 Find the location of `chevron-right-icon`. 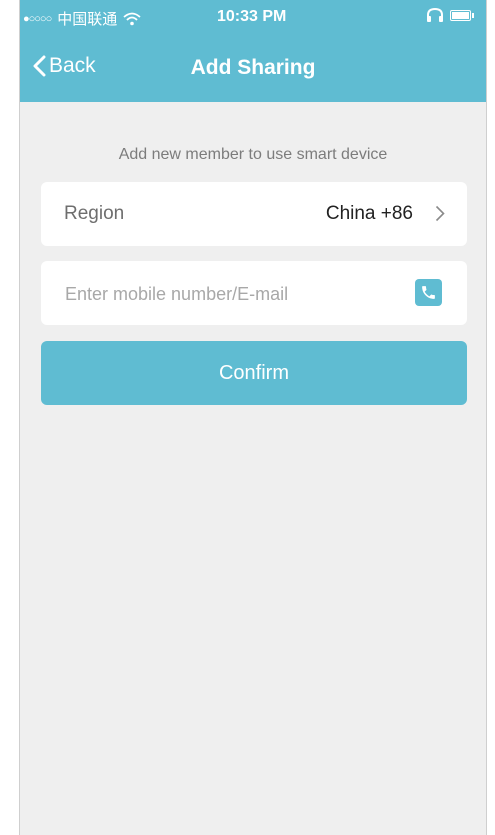

chevron-right-icon is located at coordinates (440, 213).